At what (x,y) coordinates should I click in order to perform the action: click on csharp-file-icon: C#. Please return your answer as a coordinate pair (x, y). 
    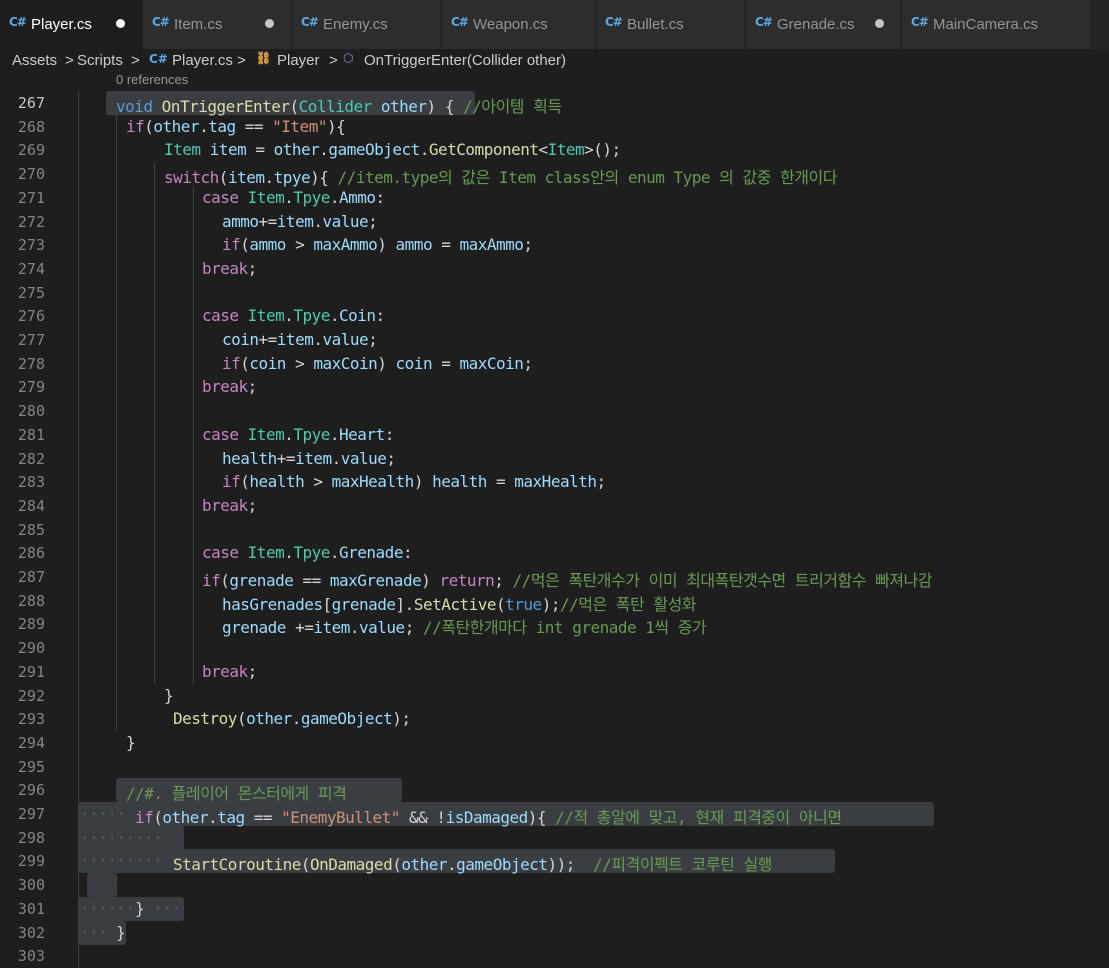
    Looking at the image, I should click on (920, 22).